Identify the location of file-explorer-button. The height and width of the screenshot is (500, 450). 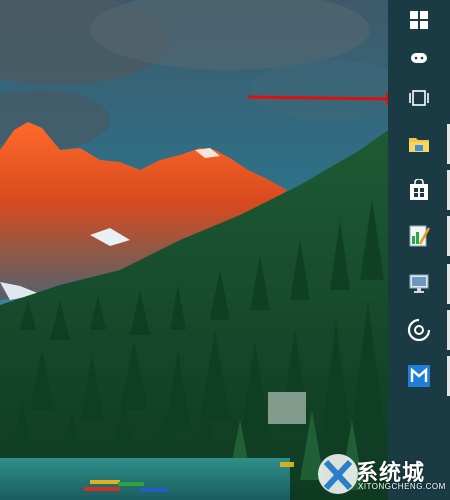
(419, 144).